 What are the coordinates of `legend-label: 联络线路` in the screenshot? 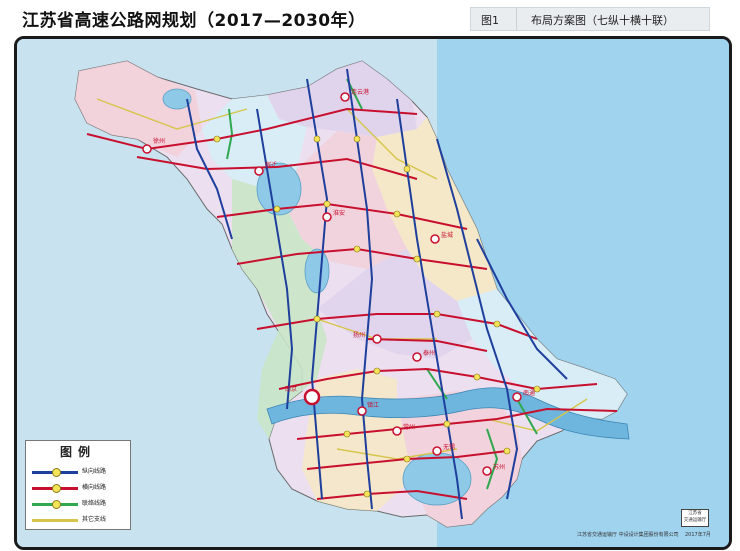 It's located at (94, 503).